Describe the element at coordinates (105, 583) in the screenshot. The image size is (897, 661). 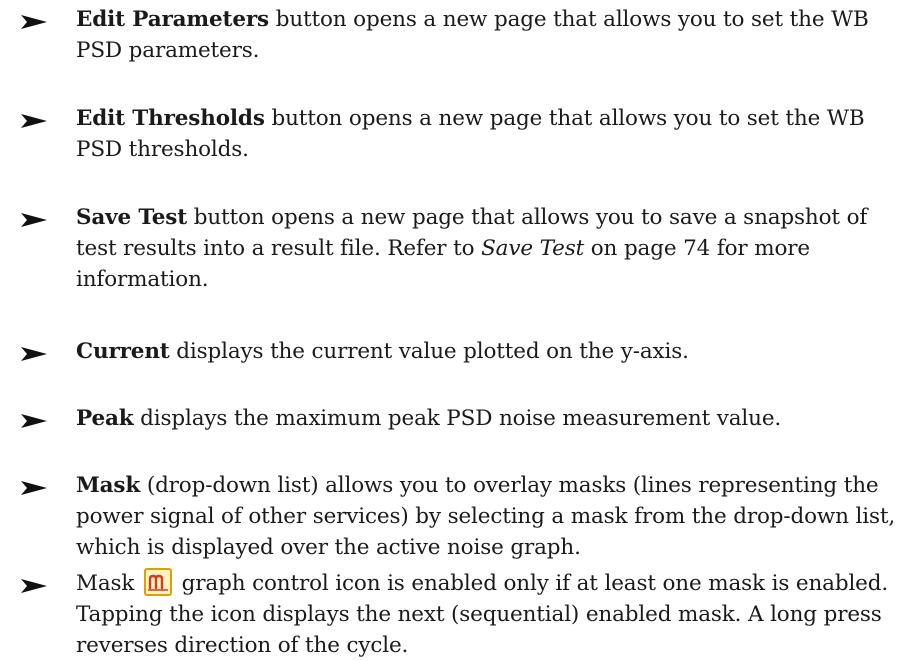
I see `mask-icon-label: Mask` at that location.